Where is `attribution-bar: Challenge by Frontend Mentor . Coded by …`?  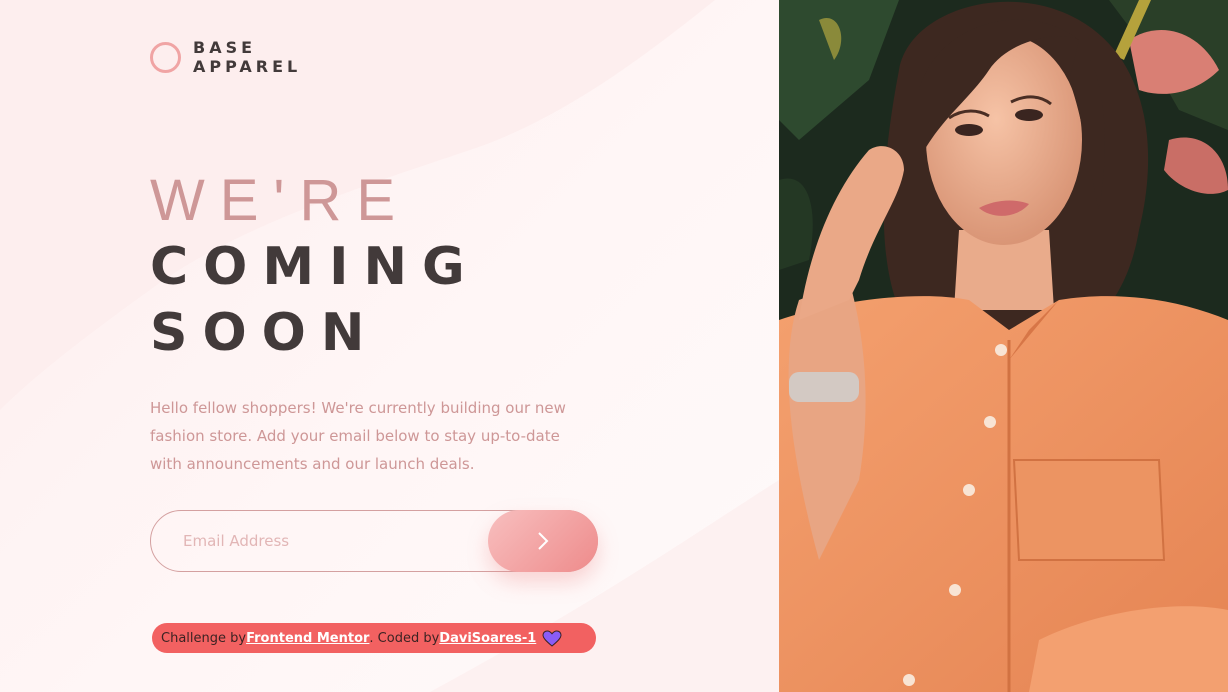 attribution-bar: Challenge by Frontend Mentor . Coded by … is located at coordinates (374, 638).